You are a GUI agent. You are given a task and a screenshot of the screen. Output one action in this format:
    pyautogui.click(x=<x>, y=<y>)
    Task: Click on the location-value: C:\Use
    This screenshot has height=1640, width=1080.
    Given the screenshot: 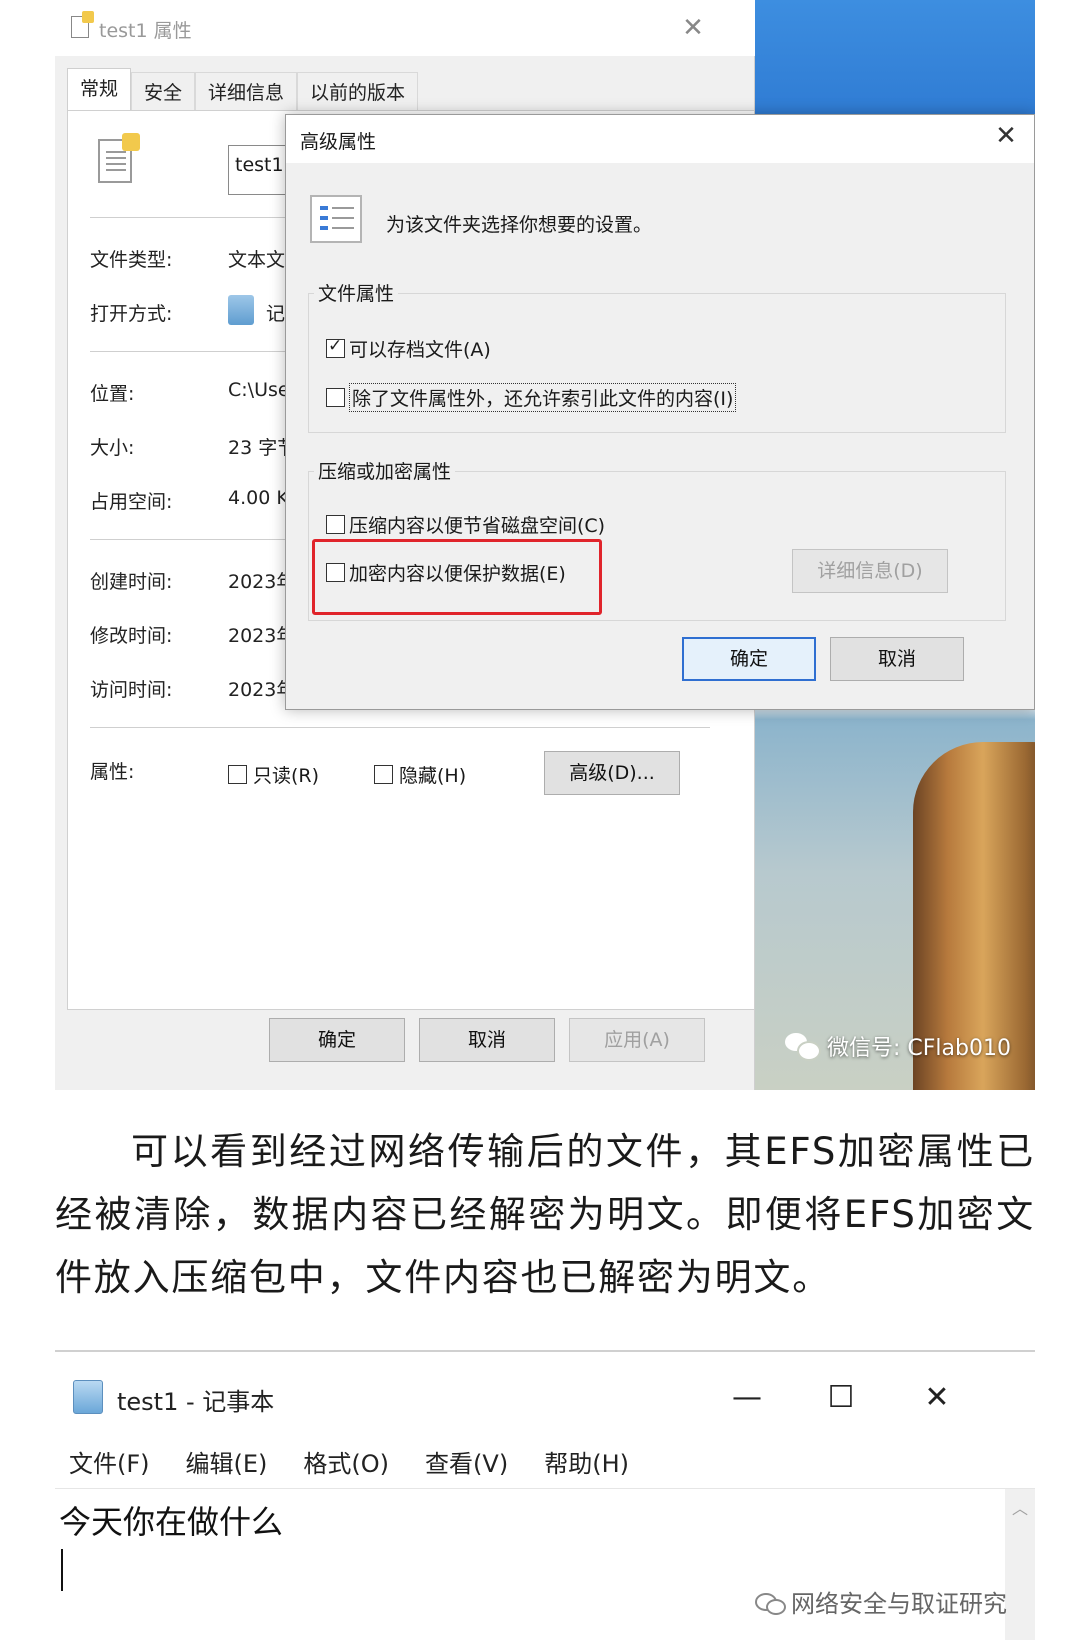 What is the action you would take?
    pyautogui.click(x=259, y=390)
    